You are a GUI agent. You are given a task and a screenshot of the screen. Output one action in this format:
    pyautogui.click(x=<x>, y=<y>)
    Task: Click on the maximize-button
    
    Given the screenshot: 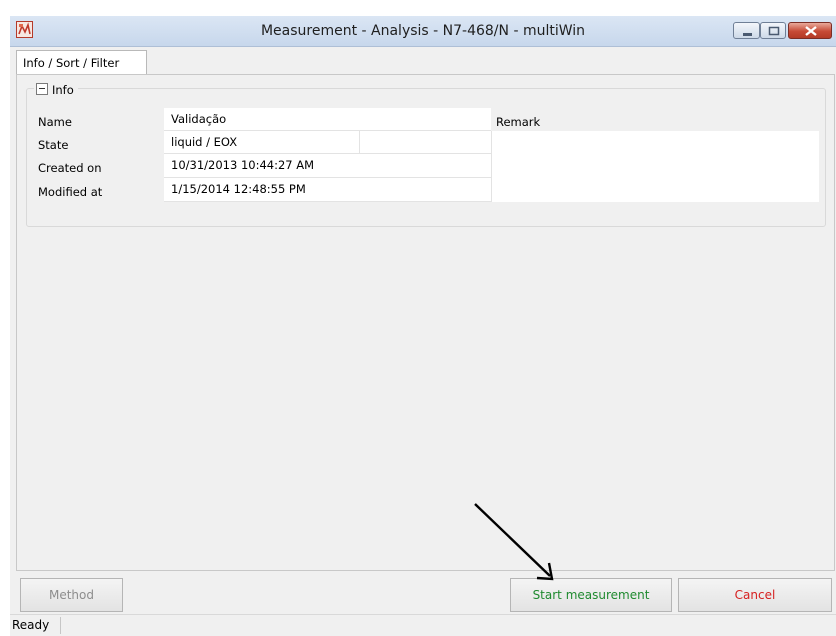 What is the action you would take?
    pyautogui.click(x=773, y=30)
    